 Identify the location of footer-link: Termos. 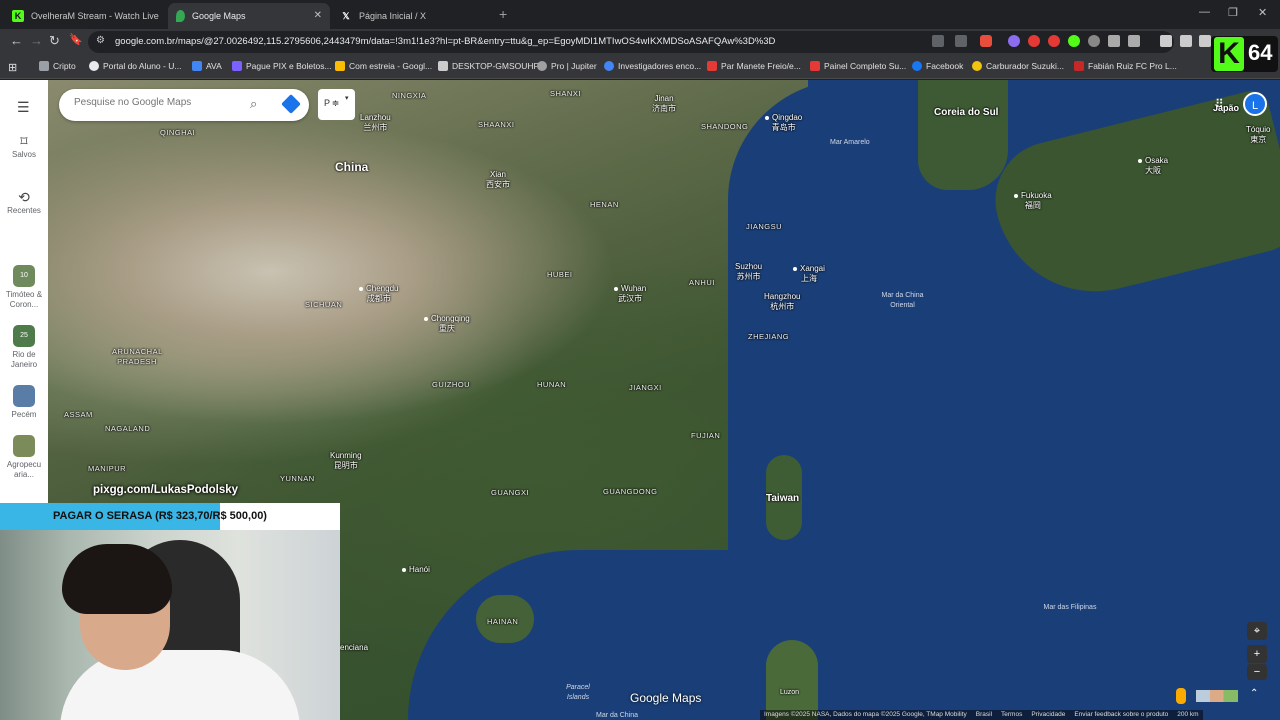
(1011, 715).